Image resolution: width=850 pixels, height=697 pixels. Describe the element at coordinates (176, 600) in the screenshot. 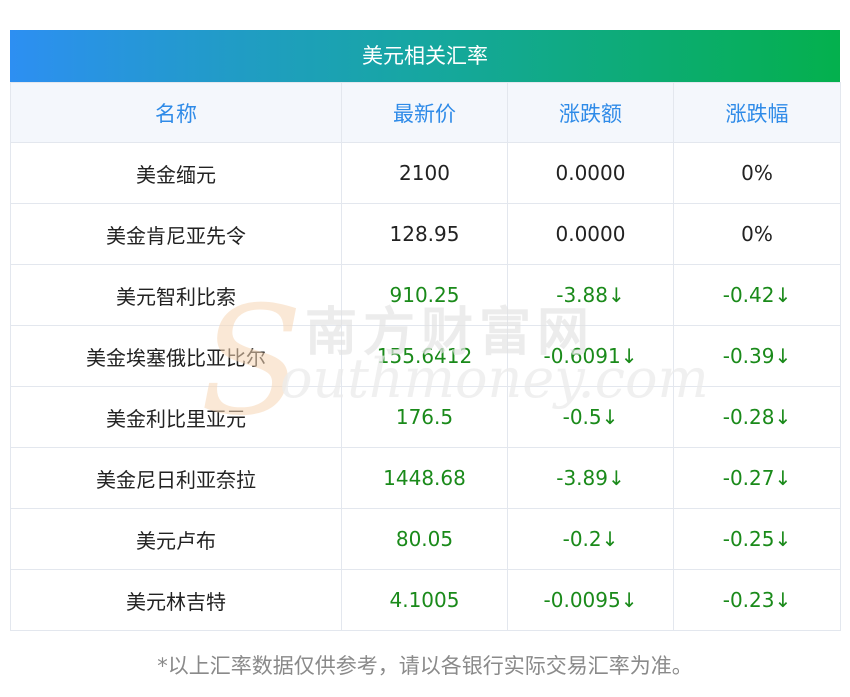

I see `currency-name-cell: 美元林吉特` at that location.